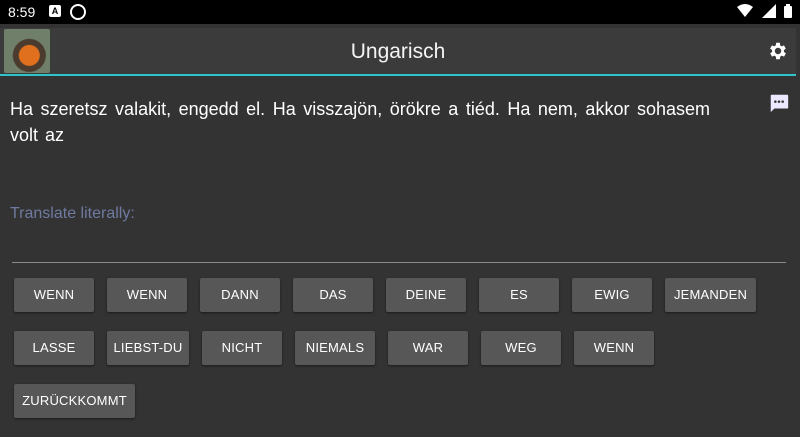  I want to click on word-chip: ZURÜCKKOMMT, so click(74, 401).